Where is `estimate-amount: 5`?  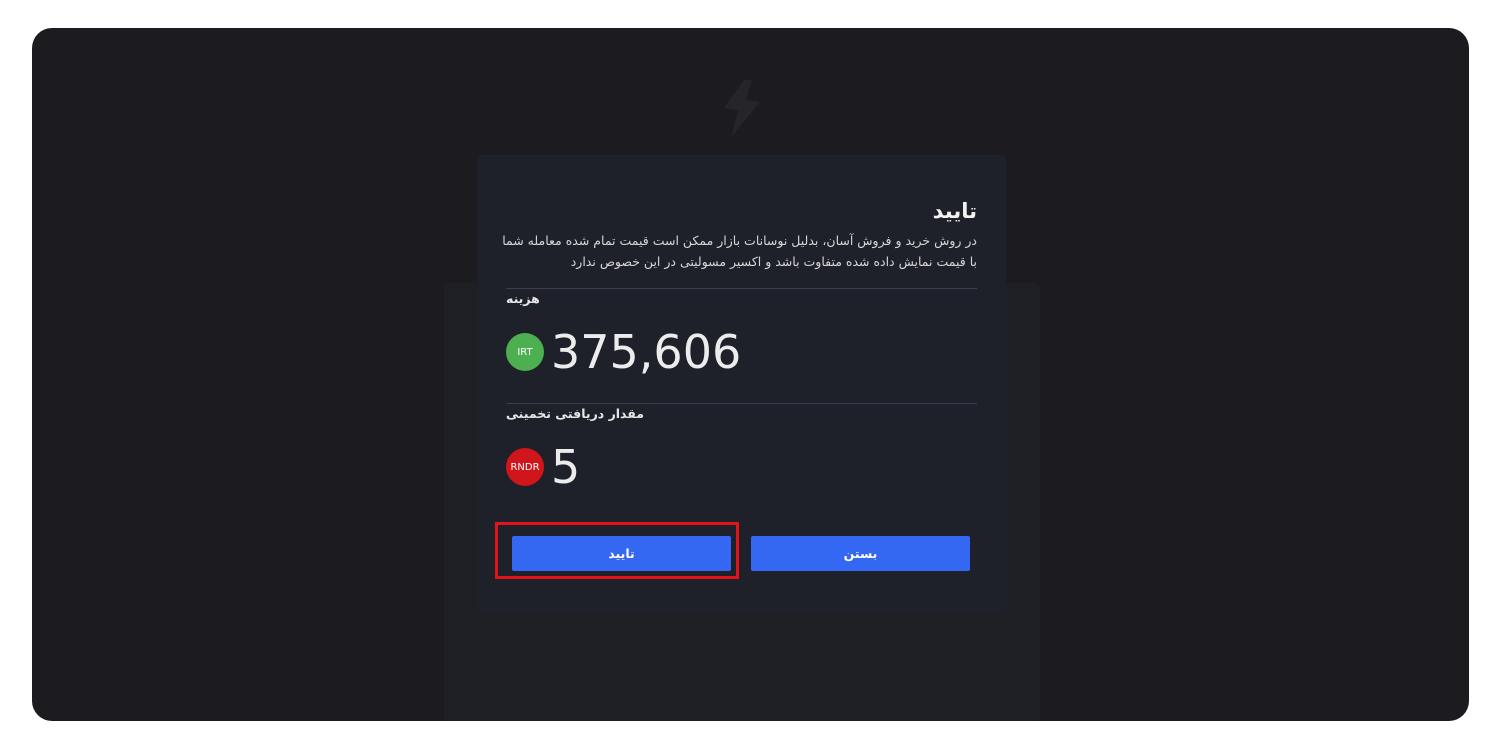 estimate-amount: 5 is located at coordinates (566, 467).